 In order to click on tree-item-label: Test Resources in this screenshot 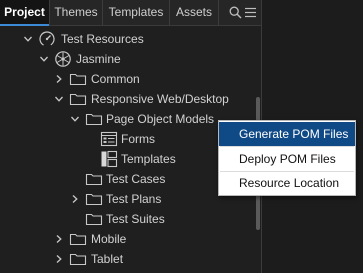, I will do `click(102, 39)`.